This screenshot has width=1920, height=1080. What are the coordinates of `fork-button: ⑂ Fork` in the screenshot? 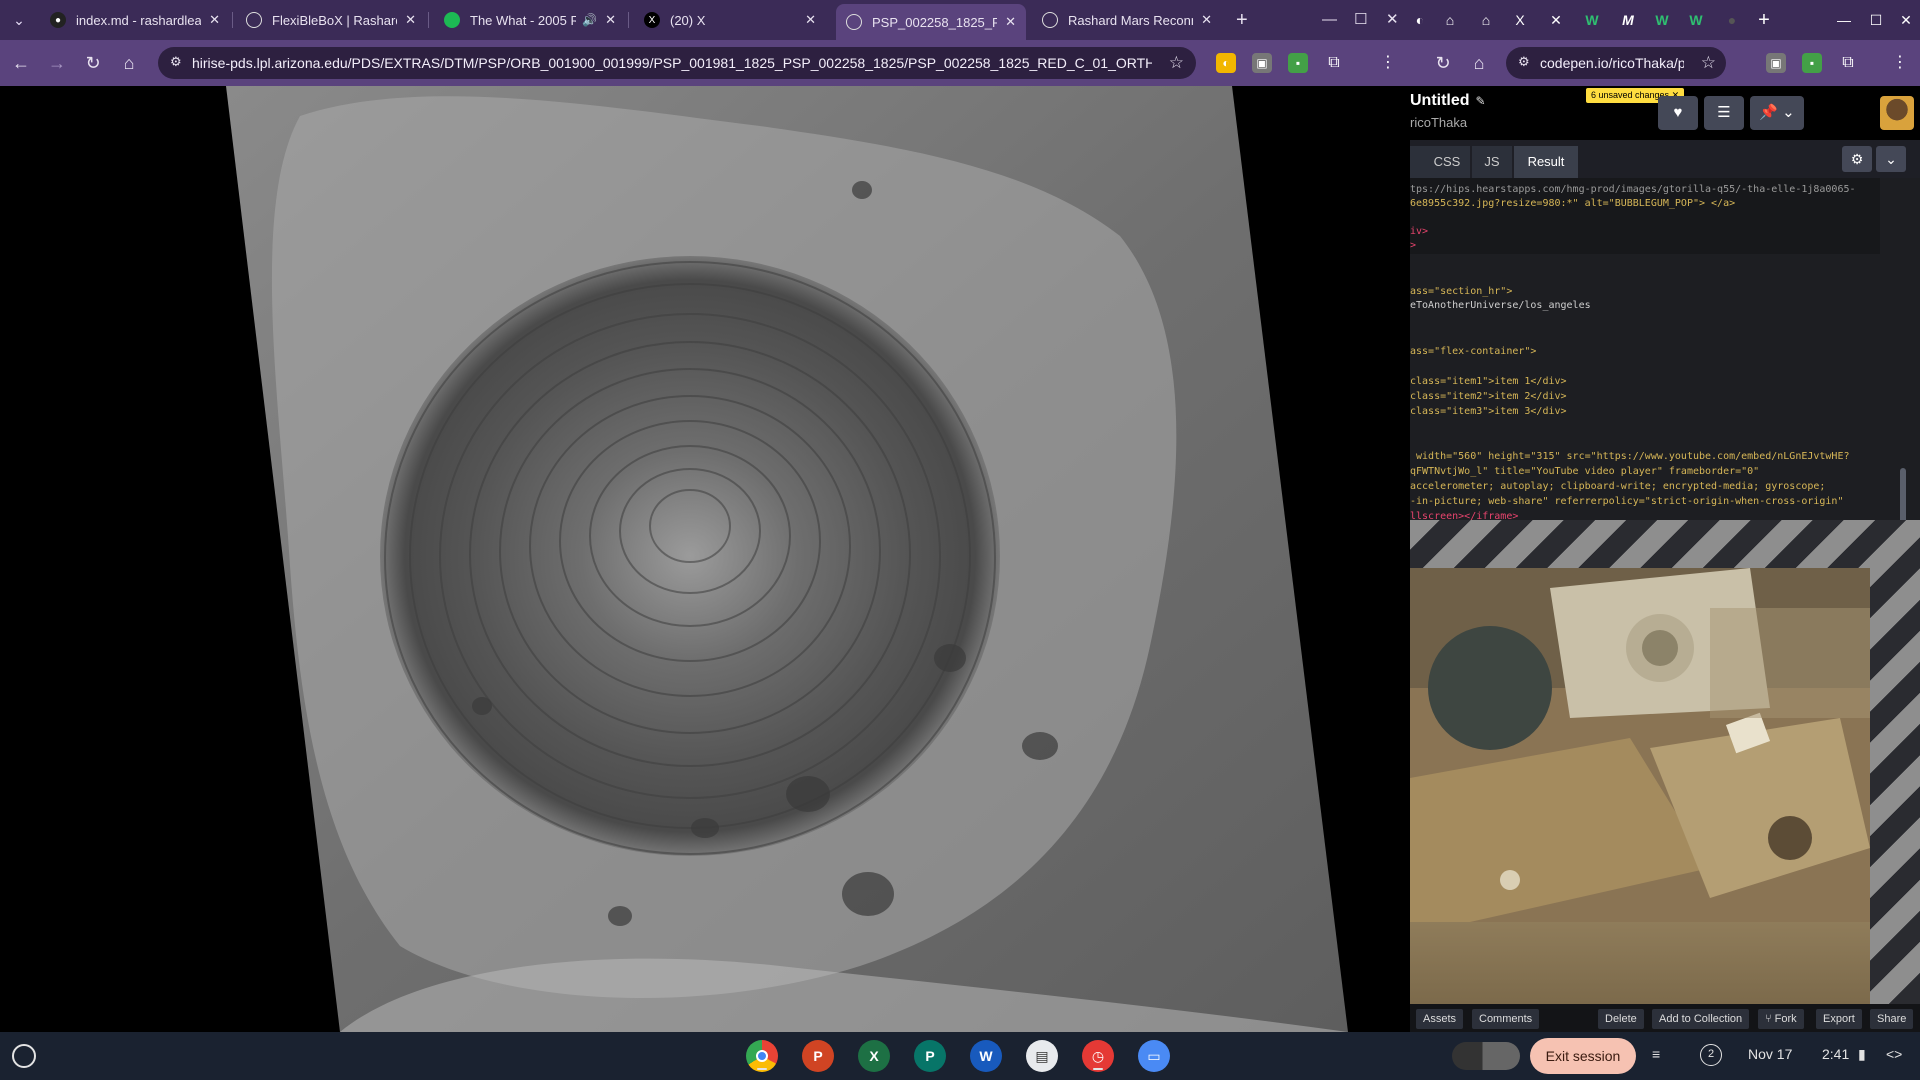 It's located at (1781, 1019).